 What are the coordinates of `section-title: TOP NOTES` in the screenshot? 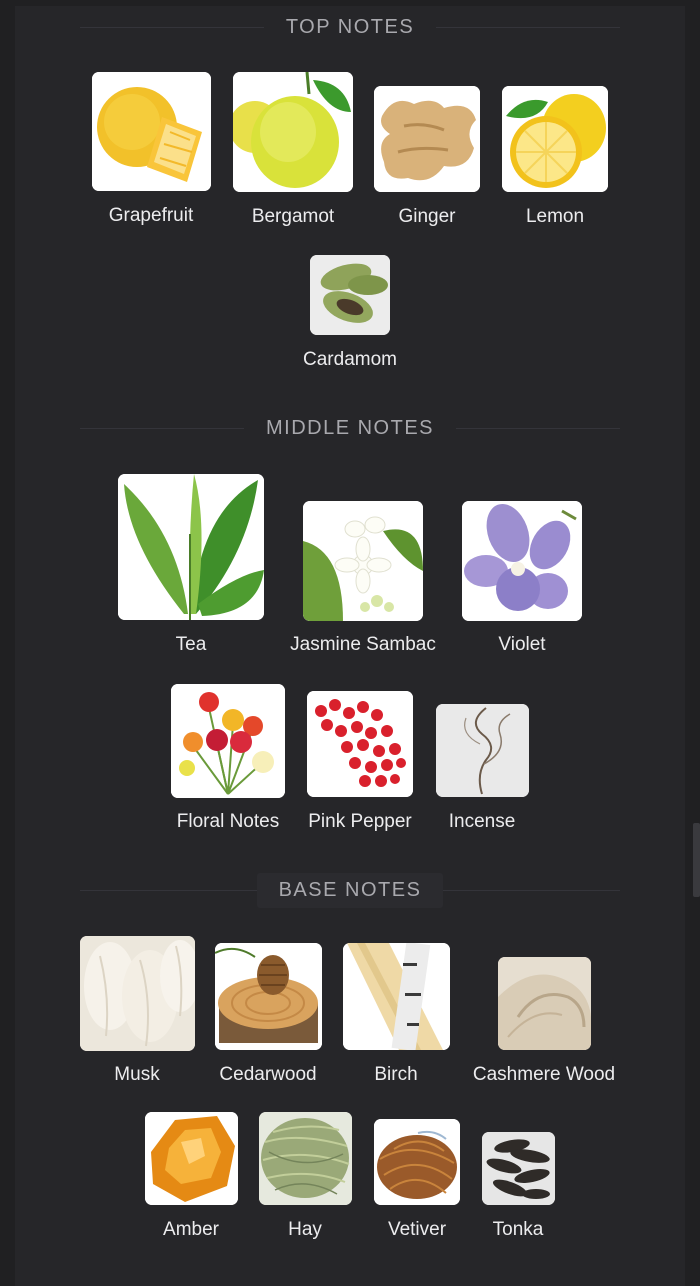 It's located at (350, 27).